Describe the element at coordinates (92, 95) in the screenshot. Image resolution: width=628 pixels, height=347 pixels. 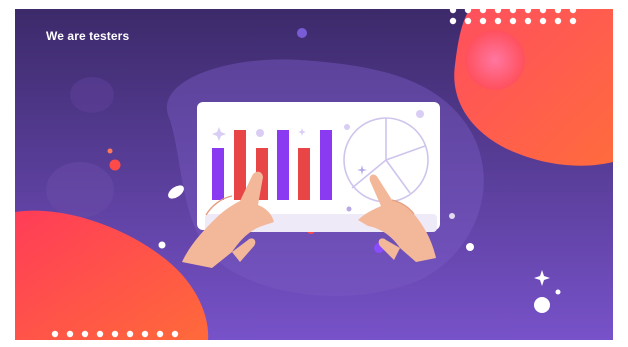
I see `soft-blob-left` at that location.